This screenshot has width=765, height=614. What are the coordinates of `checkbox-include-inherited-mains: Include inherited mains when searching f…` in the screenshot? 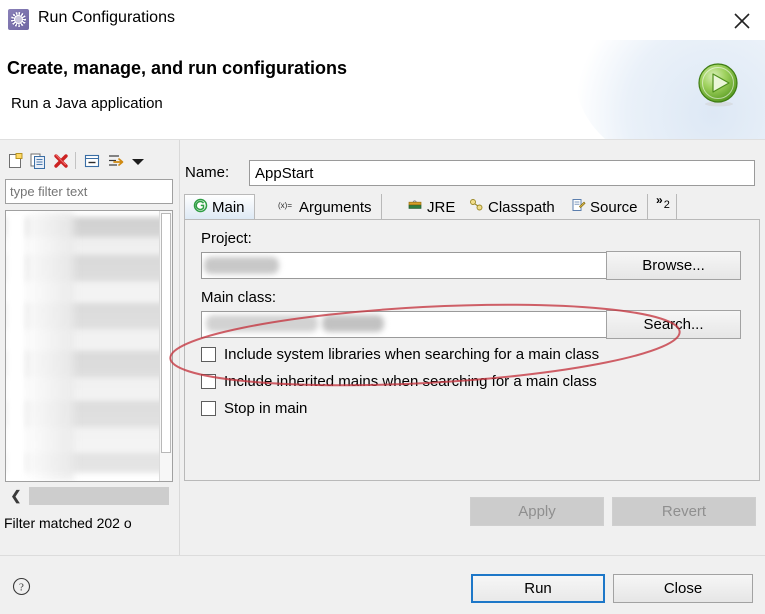 It's located at (399, 381).